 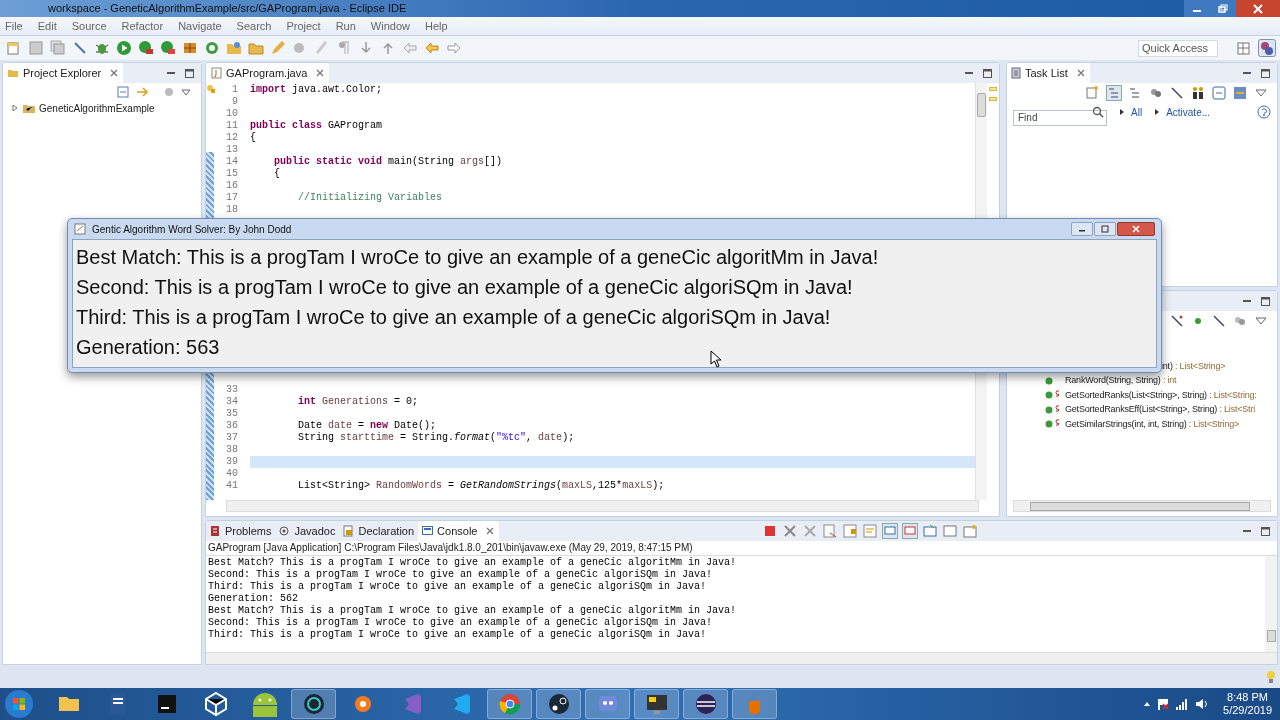 What do you see at coordinates (1161, 395) in the screenshot?
I see `outline-item: GetSortedRanks(List<String>, String) : List<String:` at bounding box center [1161, 395].